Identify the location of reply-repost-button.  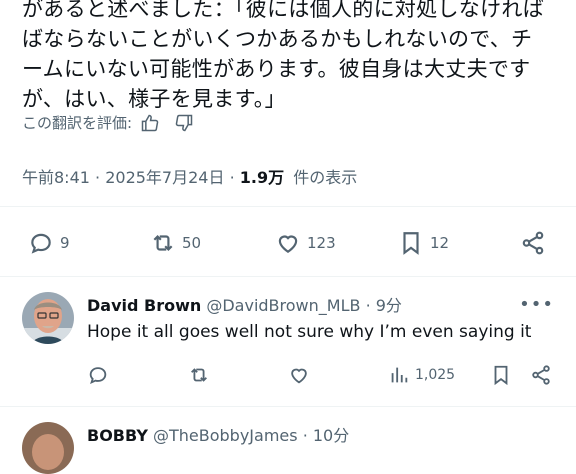
(199, 375).